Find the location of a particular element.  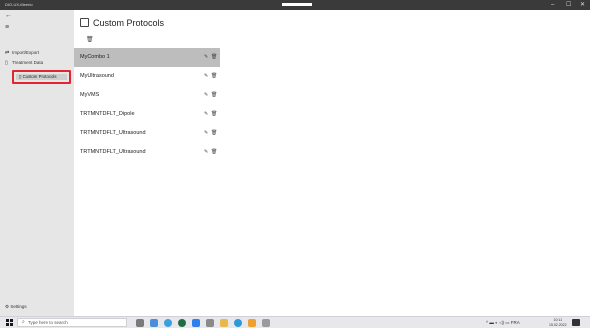

sidebar-item-label: Treatment Data is located at coordinates (28, 62).